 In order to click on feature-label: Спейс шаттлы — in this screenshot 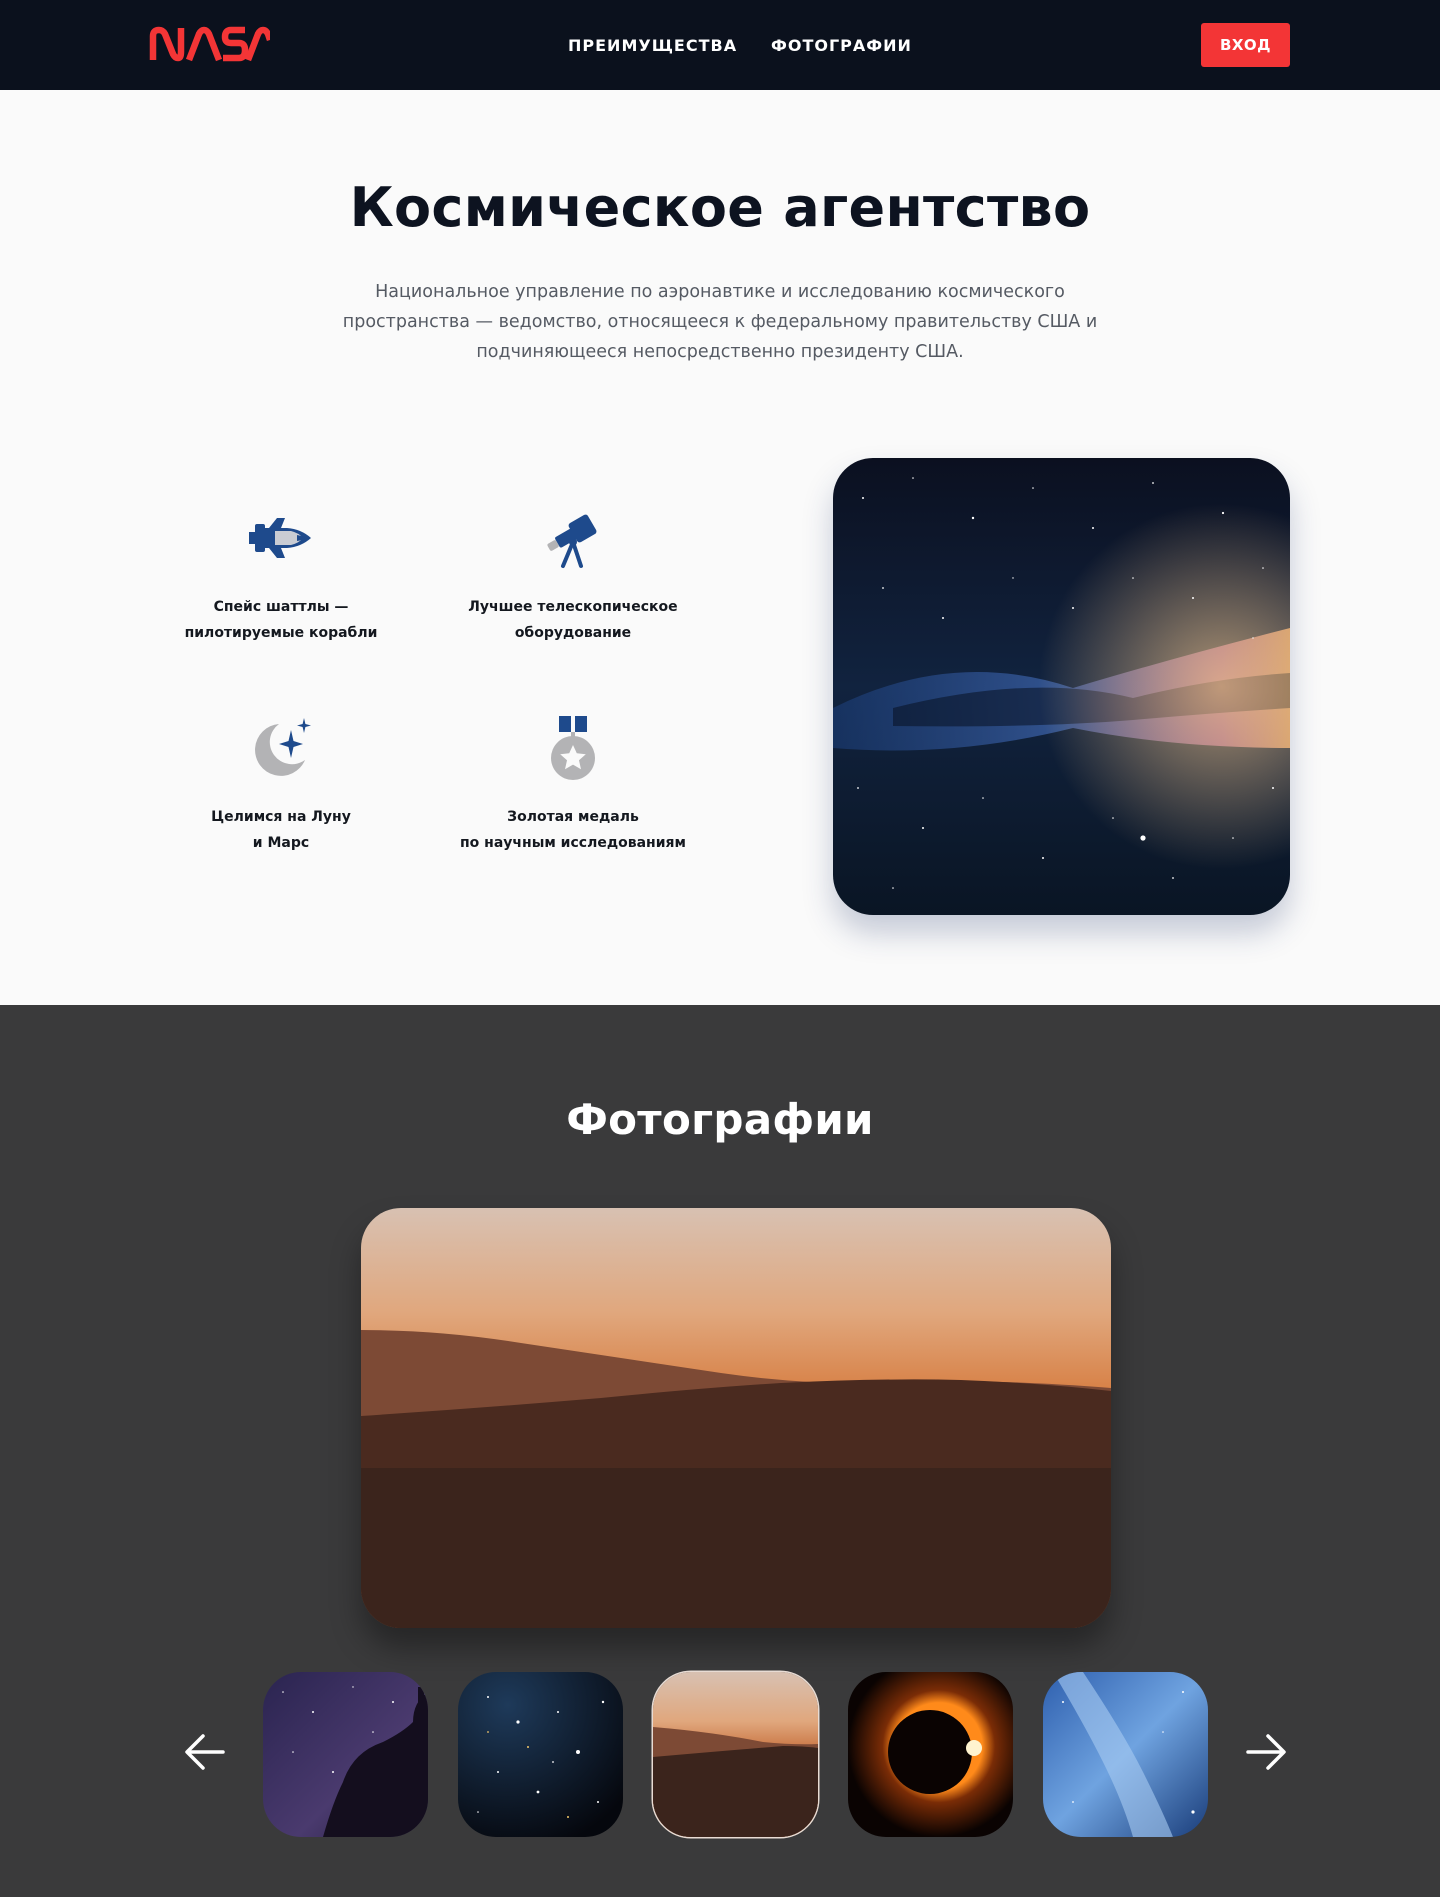, I will do `click(281, 607)`.